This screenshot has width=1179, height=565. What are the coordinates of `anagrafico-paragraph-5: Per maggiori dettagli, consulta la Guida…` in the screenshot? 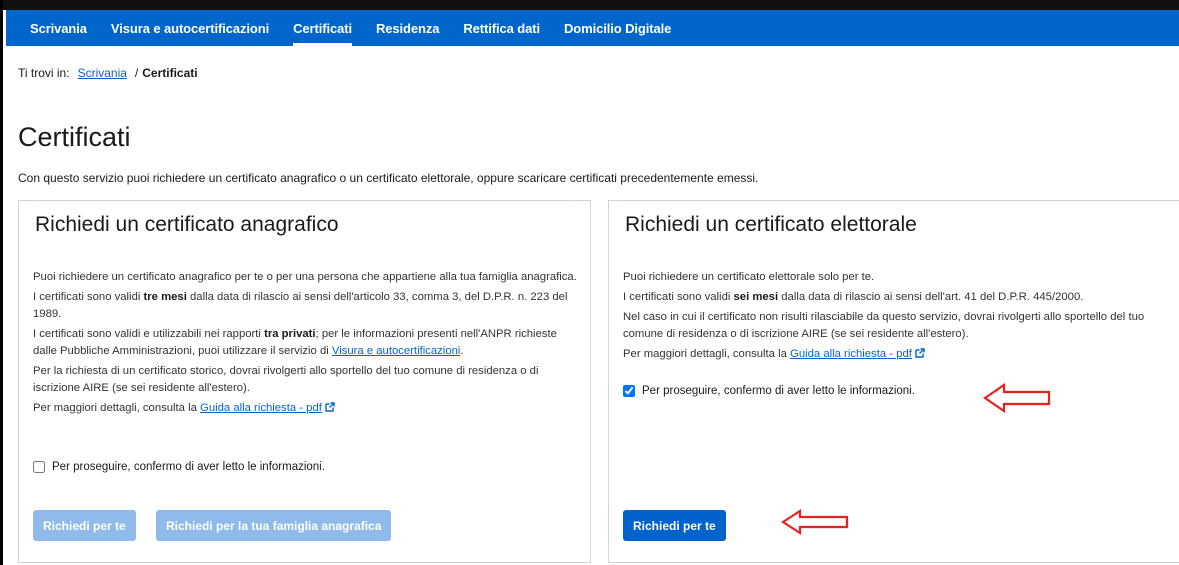 It's located at (305, 408).